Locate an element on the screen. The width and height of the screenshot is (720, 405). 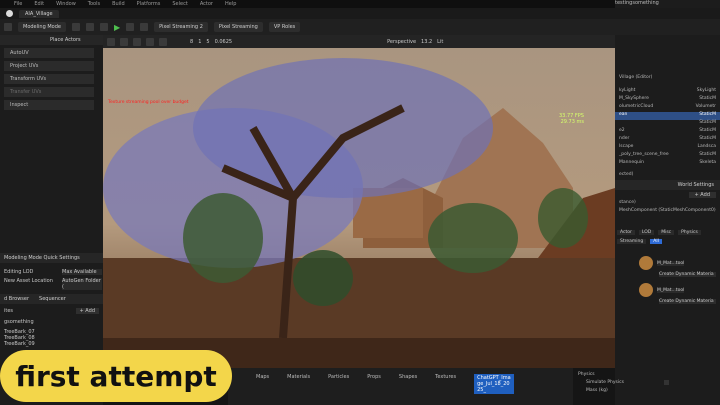
folder-textures: Textures is located at coordinates (445, 377).